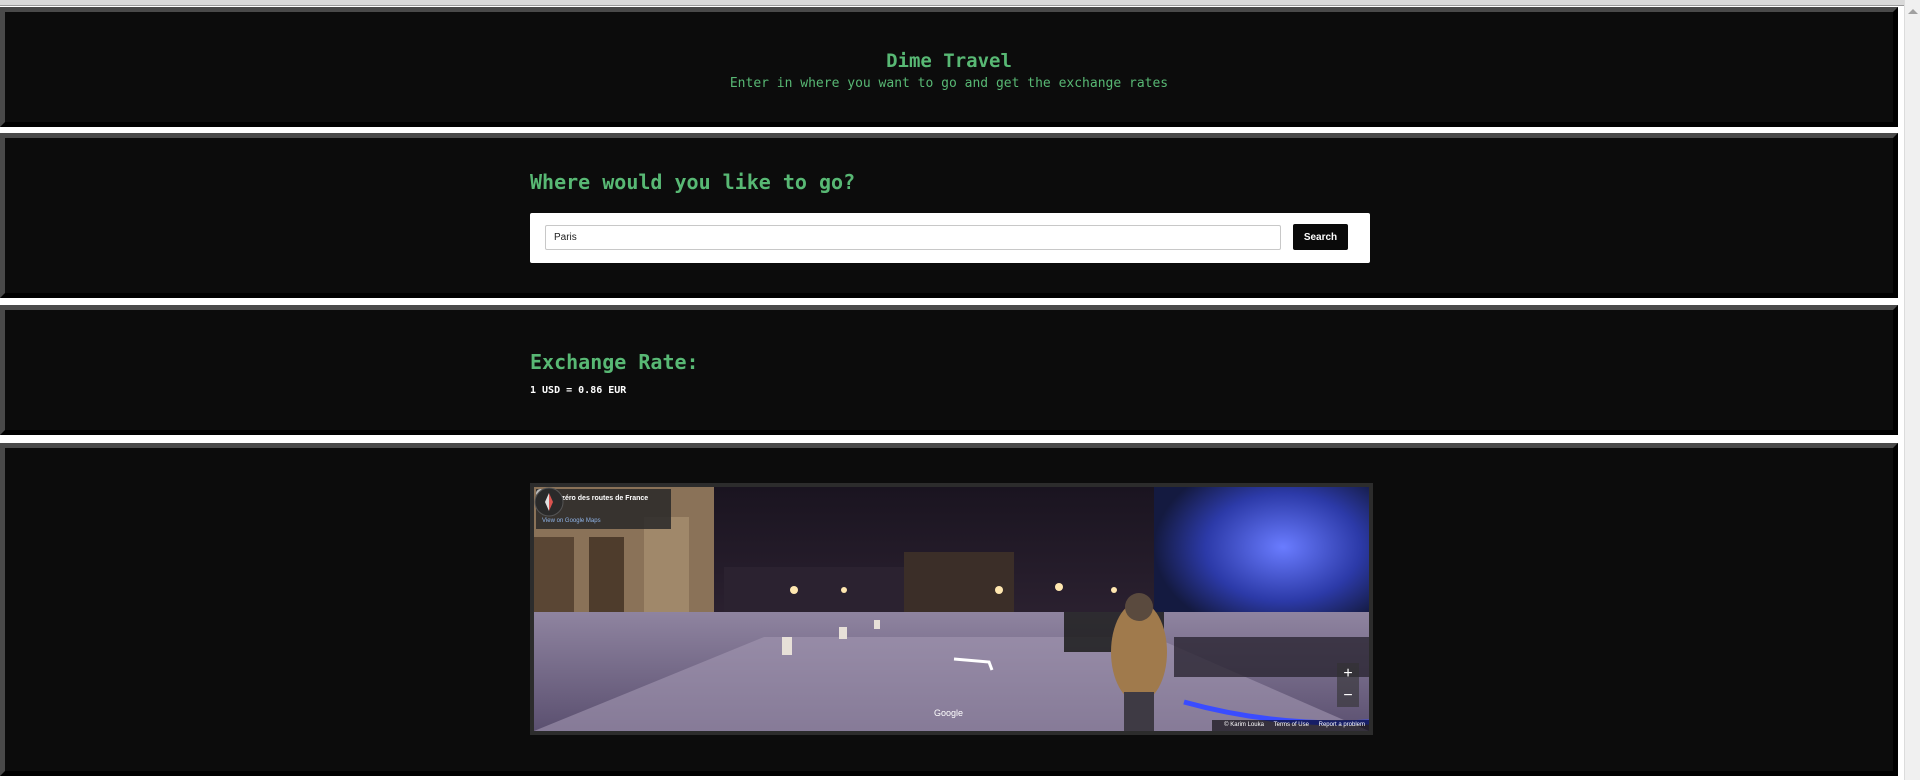 This screenshot has width=1920, height=780. I want to click on scroll-up-arrow-icon, so click(1913, 11).